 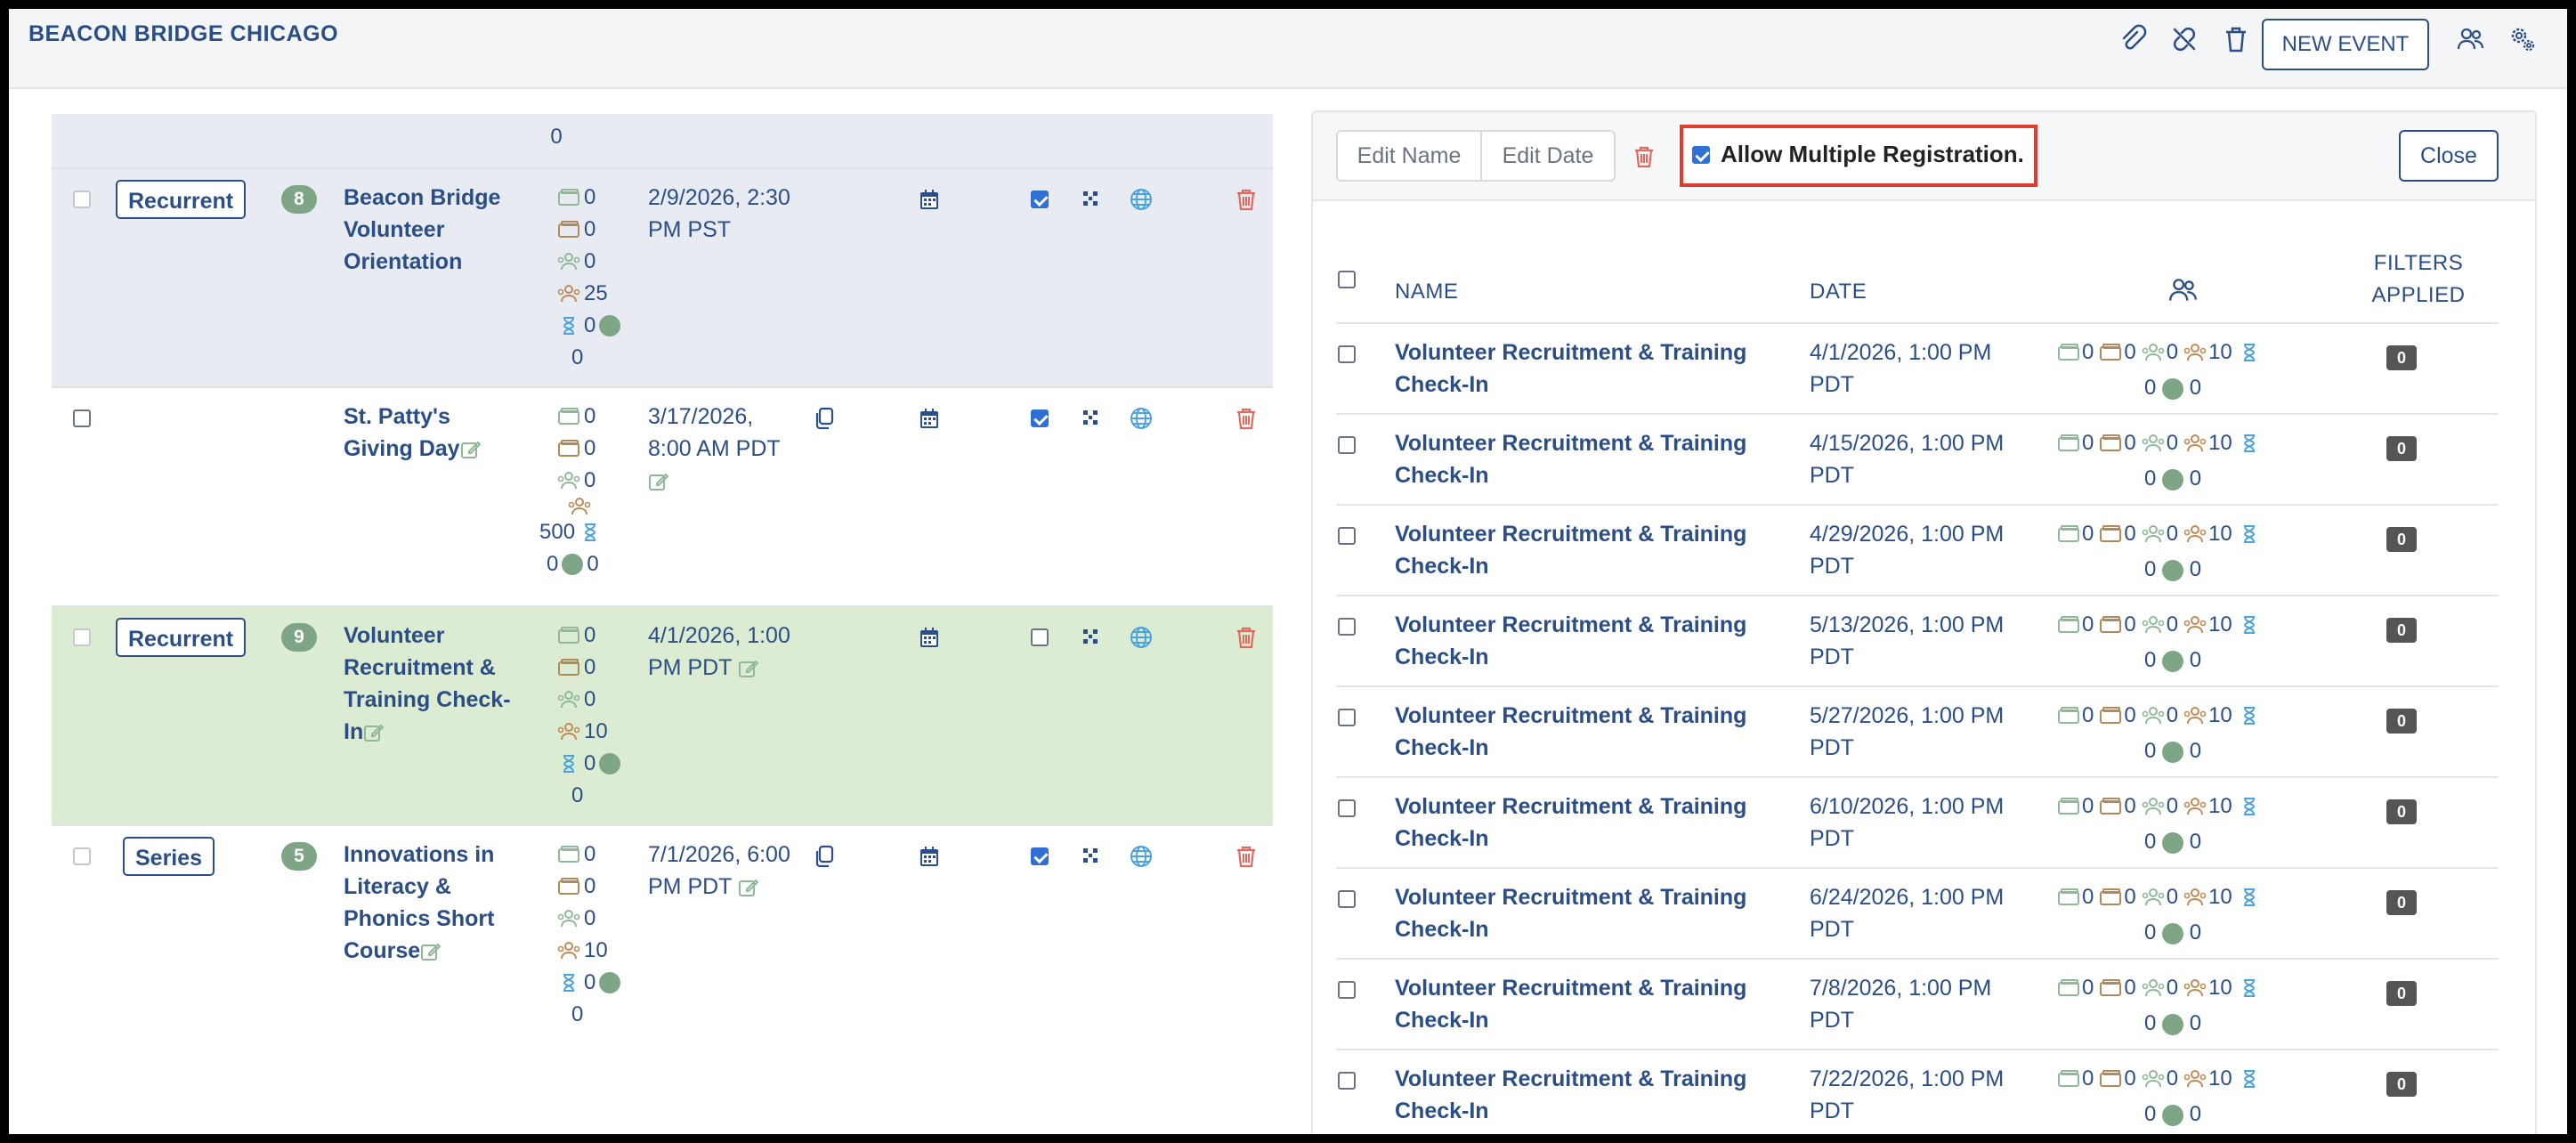 I want to click on ticket-stack-icon, so click(x=2110, y=625).